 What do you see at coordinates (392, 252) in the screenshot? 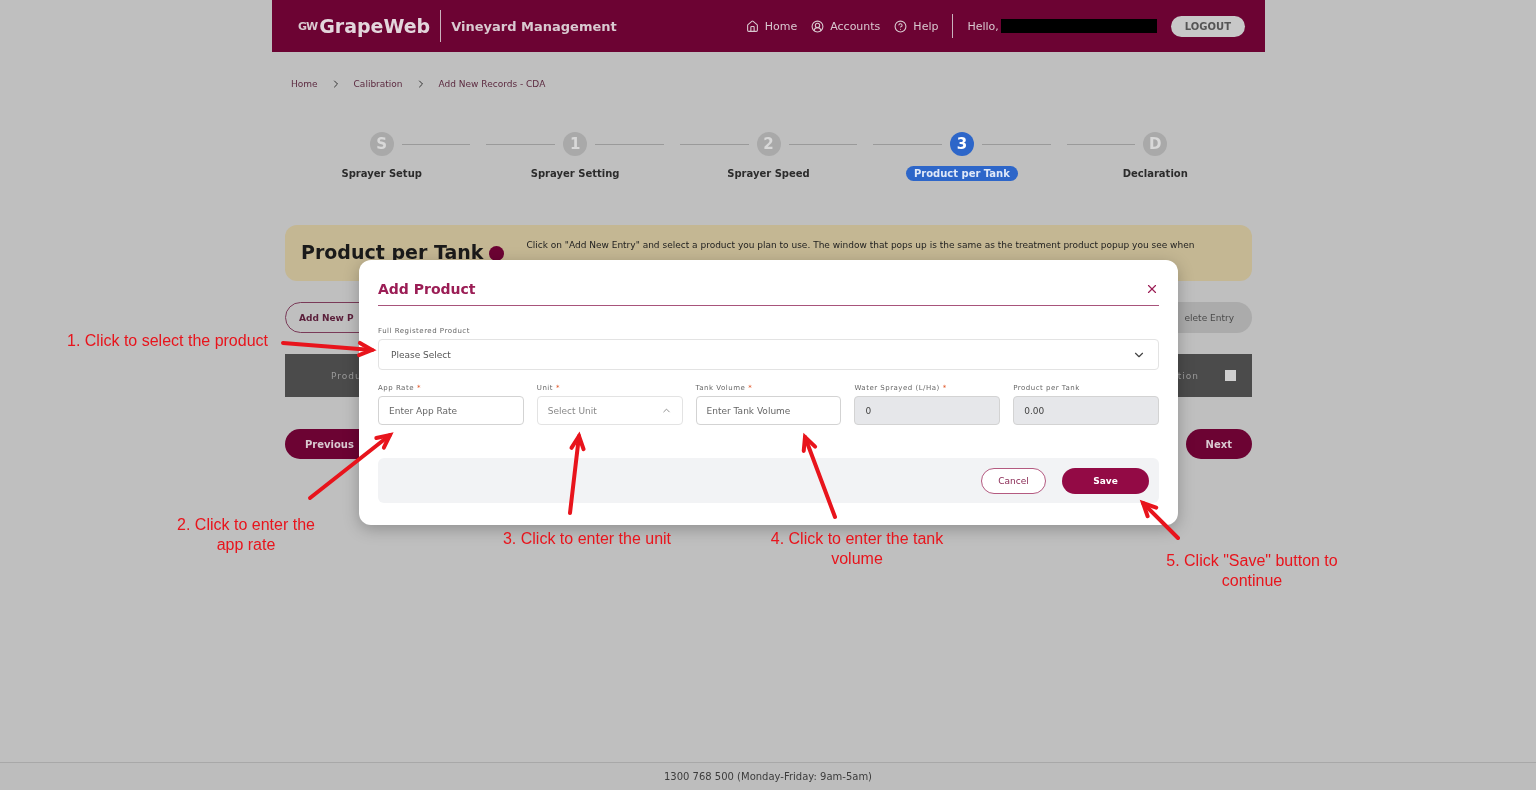
I see `section-title: Product per Tank` at bounding box center [392, 252].